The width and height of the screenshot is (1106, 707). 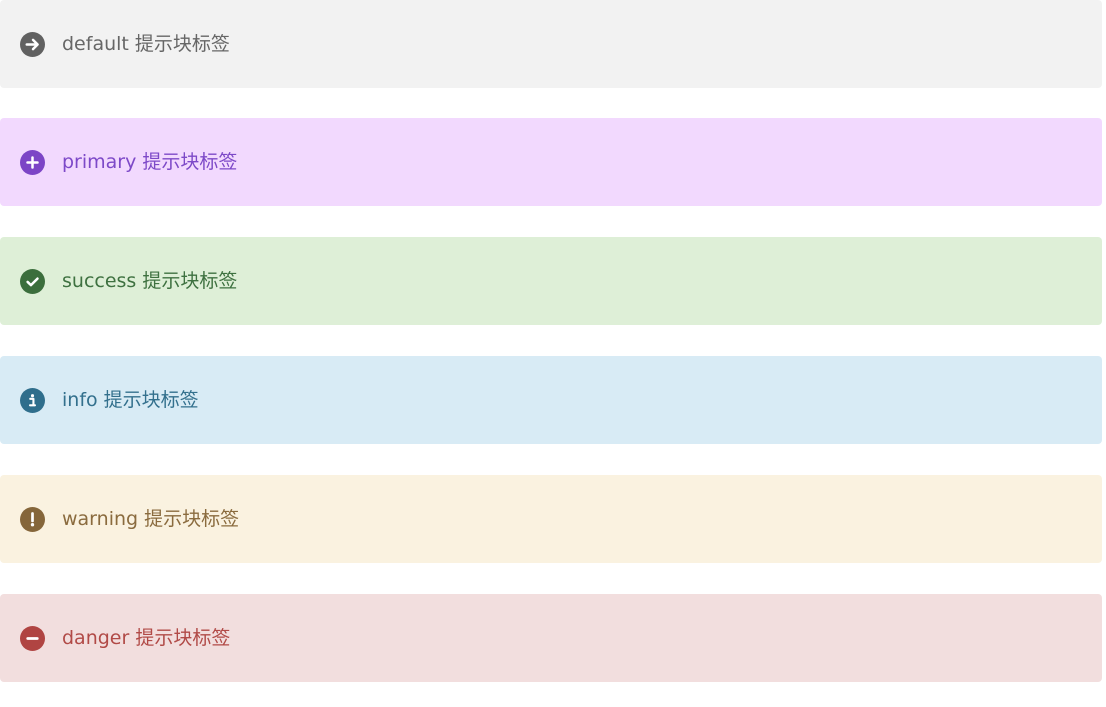 I want to click on minus-circle-icon, so click(x=32, y=638).